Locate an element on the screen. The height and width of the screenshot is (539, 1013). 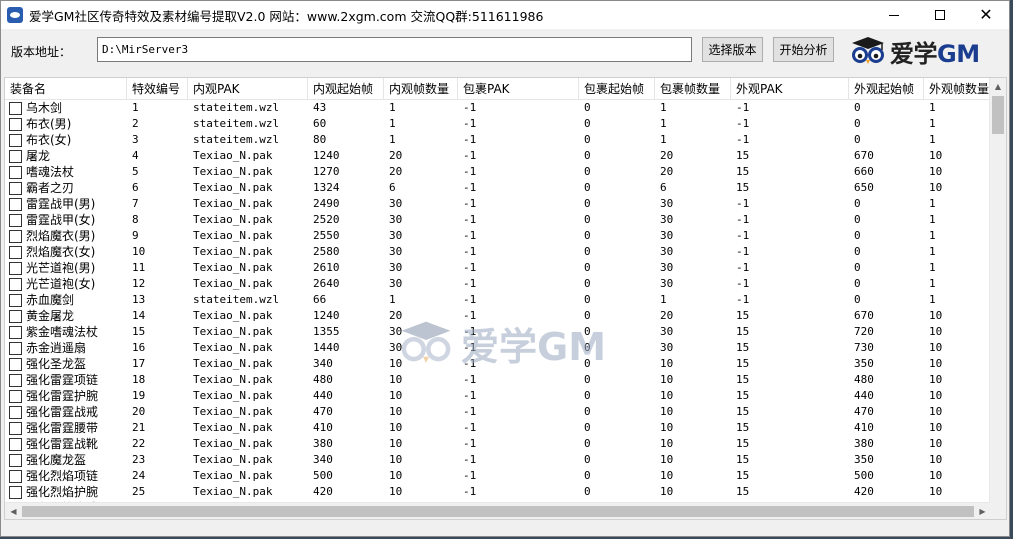
table-cell: 500 is located at coordinates (864, 475).